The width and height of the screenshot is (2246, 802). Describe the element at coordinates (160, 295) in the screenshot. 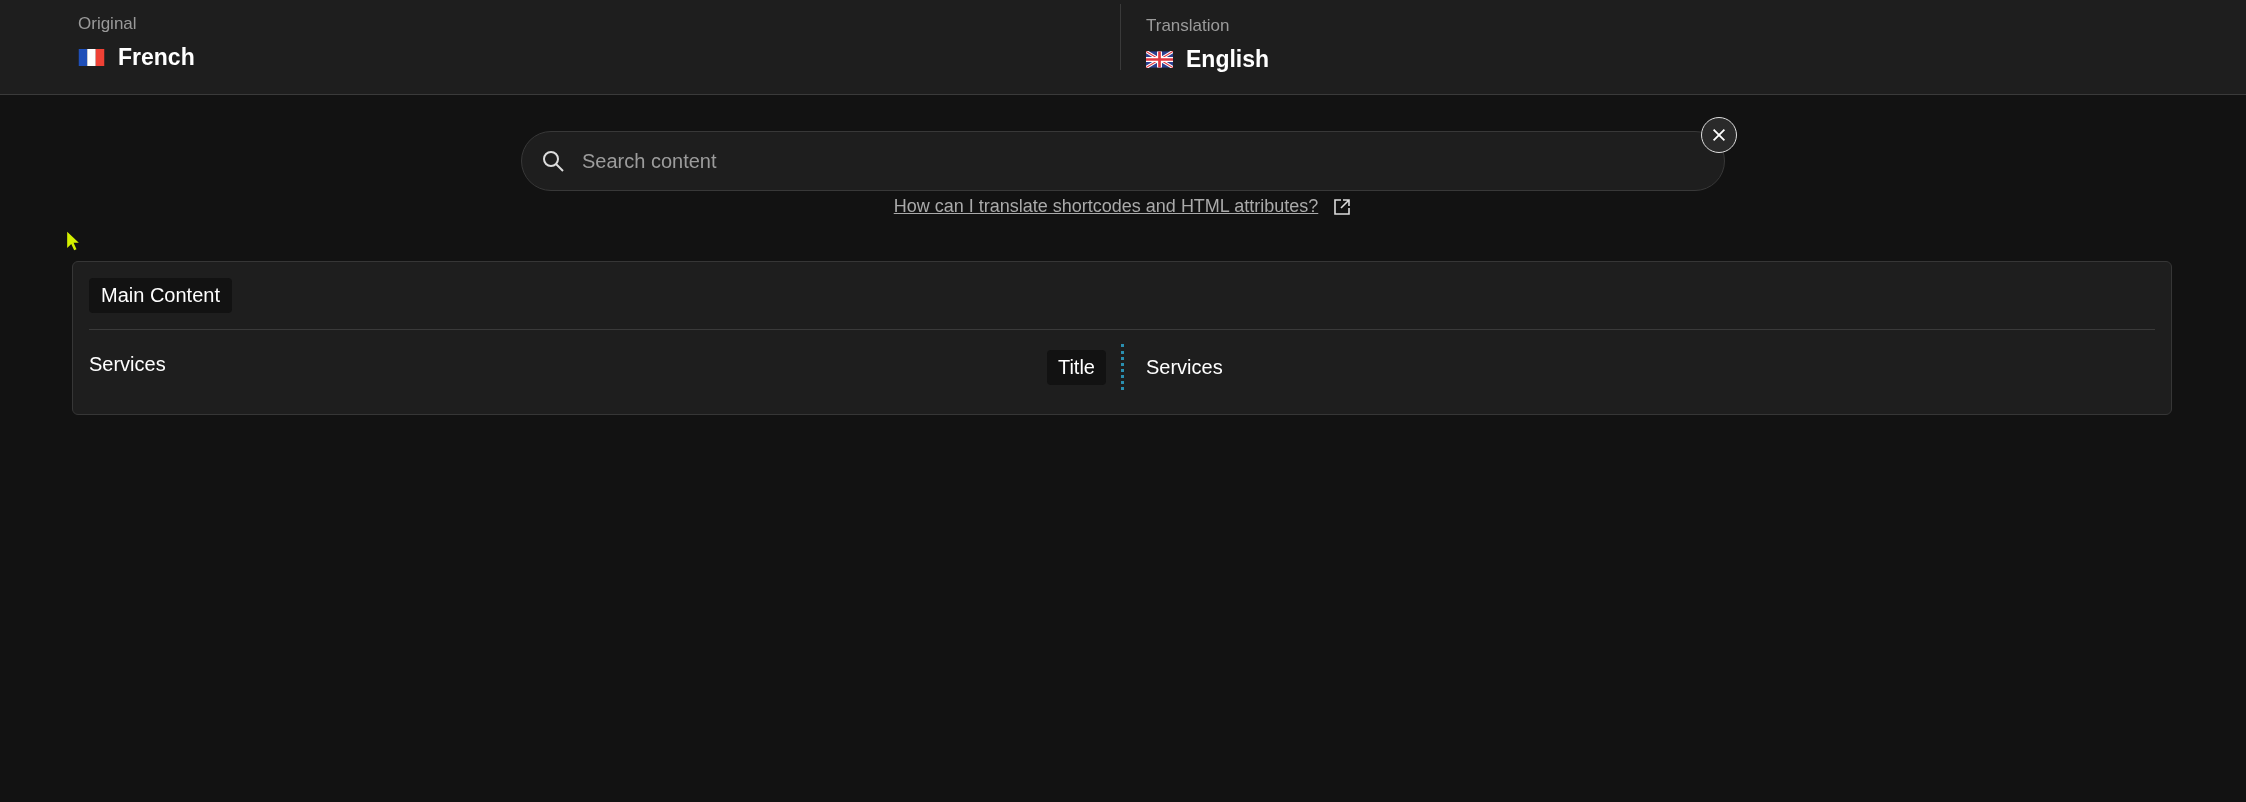

I see `section-tag: Main Content` at that location.